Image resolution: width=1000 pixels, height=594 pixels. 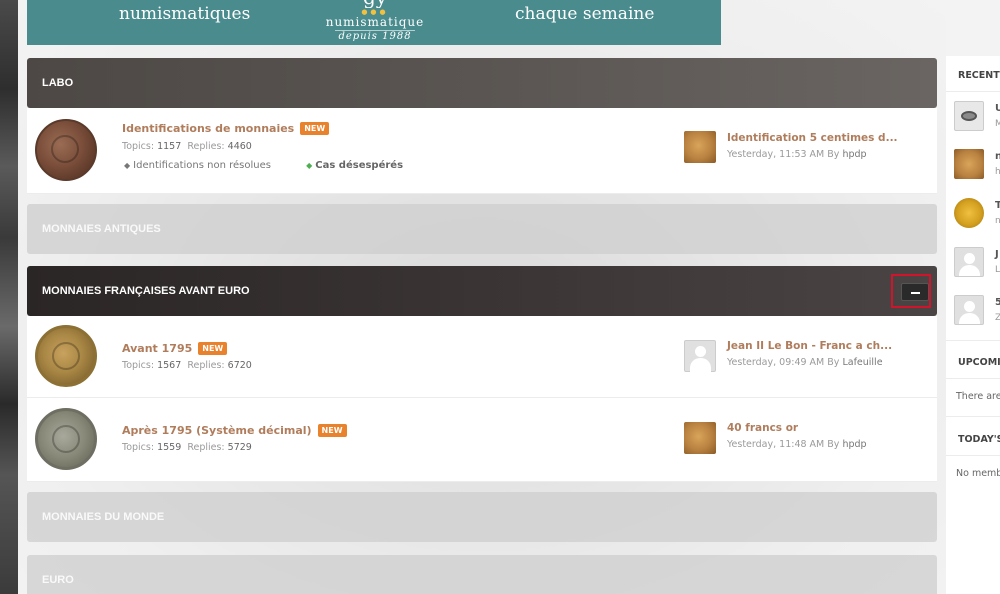 I want to click on subforum-unread-icon: ◆, so click(x=309, y=165).